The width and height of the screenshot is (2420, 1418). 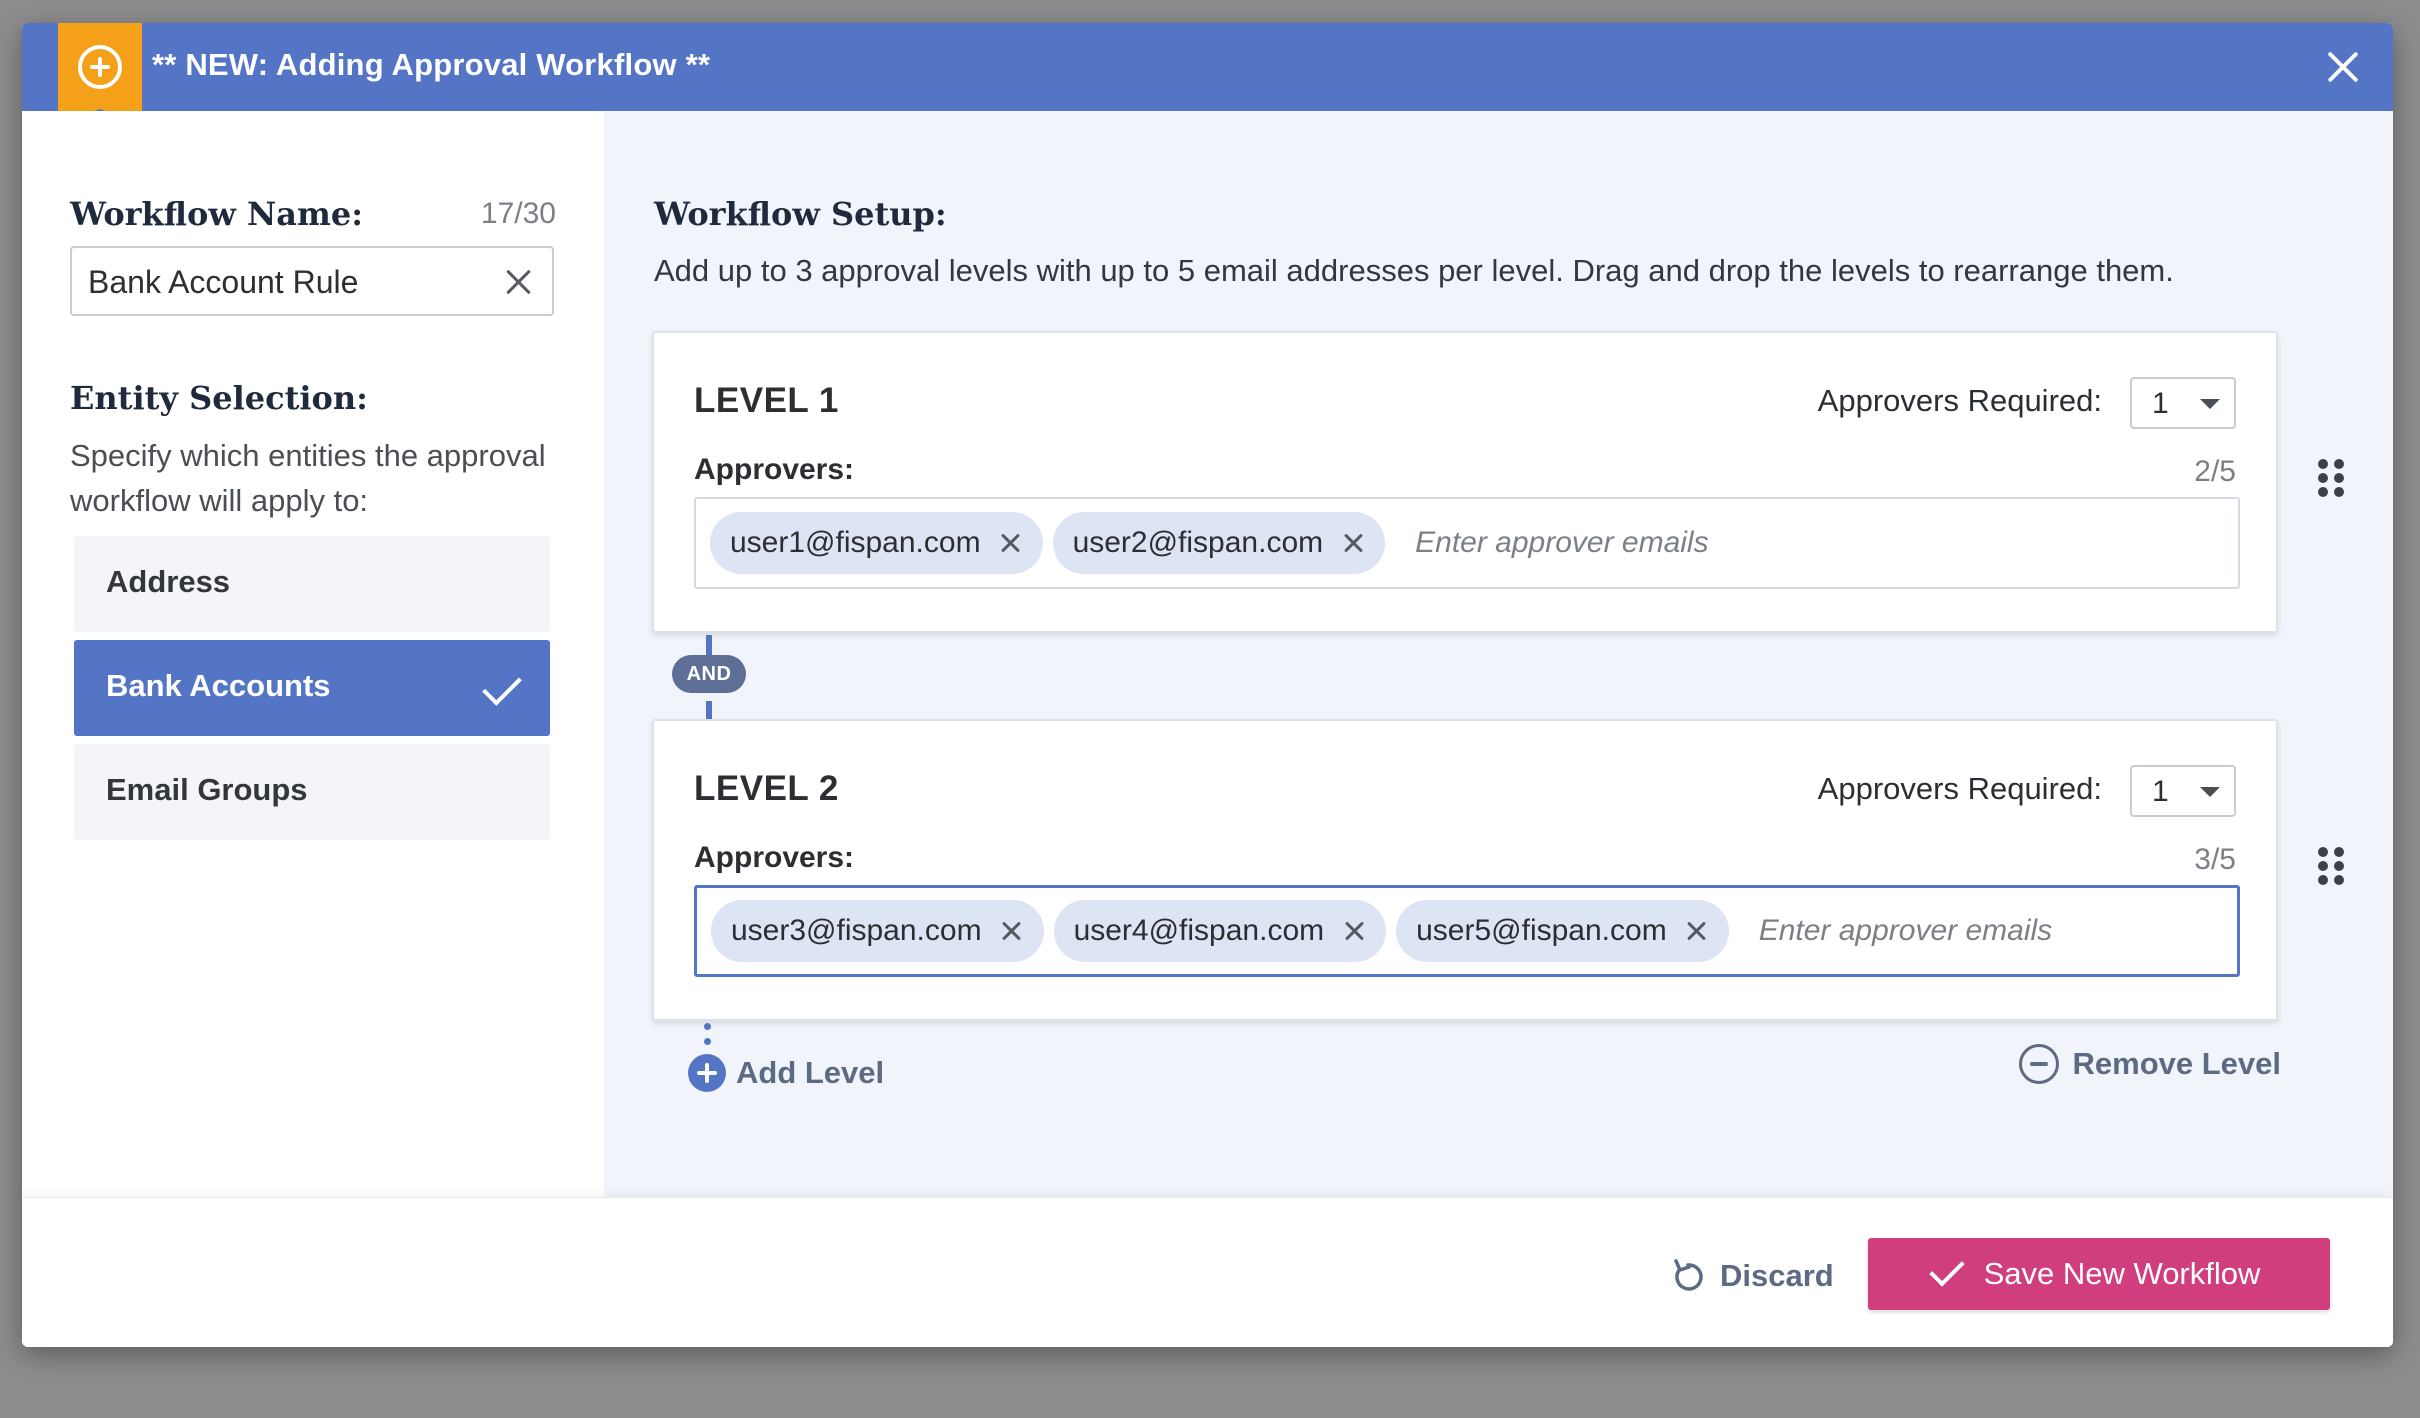 I want to click on workflow-name-value: Bank Account Rule, so click(x=223, y=282).